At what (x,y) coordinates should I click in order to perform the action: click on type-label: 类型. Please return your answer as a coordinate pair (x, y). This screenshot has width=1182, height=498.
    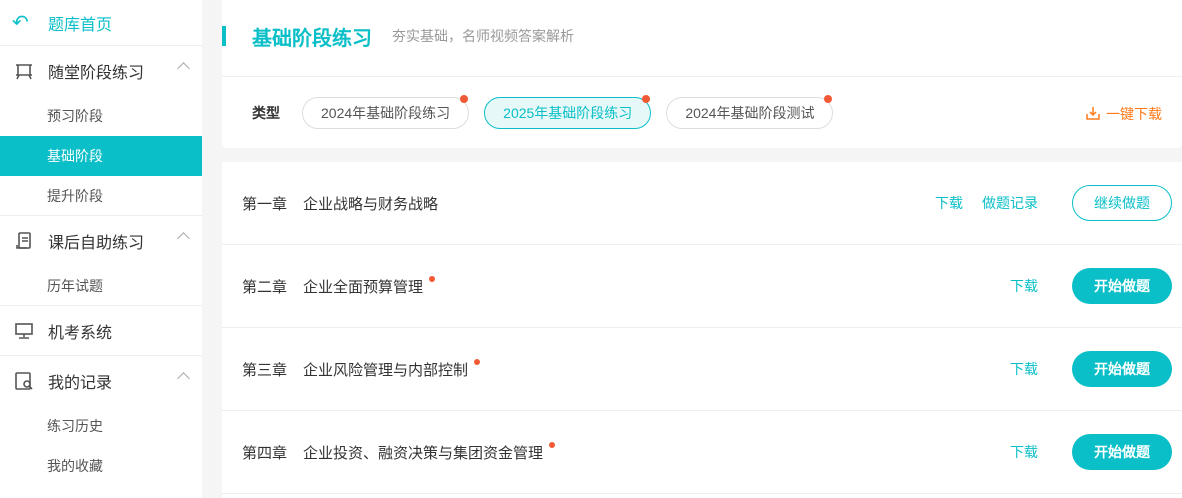
    Looking at the image, I should click on (266, 113).